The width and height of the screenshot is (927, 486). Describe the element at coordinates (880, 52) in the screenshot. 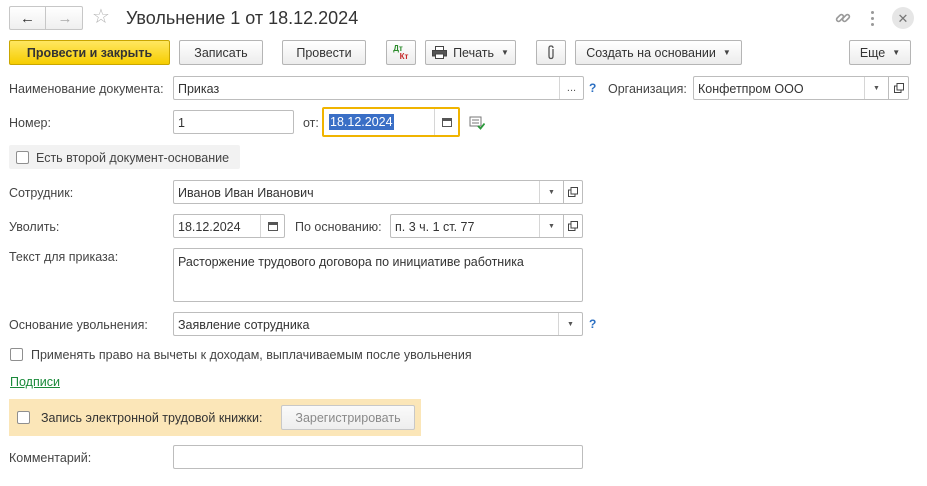

I see `more-button: Еще ▼` at that location.